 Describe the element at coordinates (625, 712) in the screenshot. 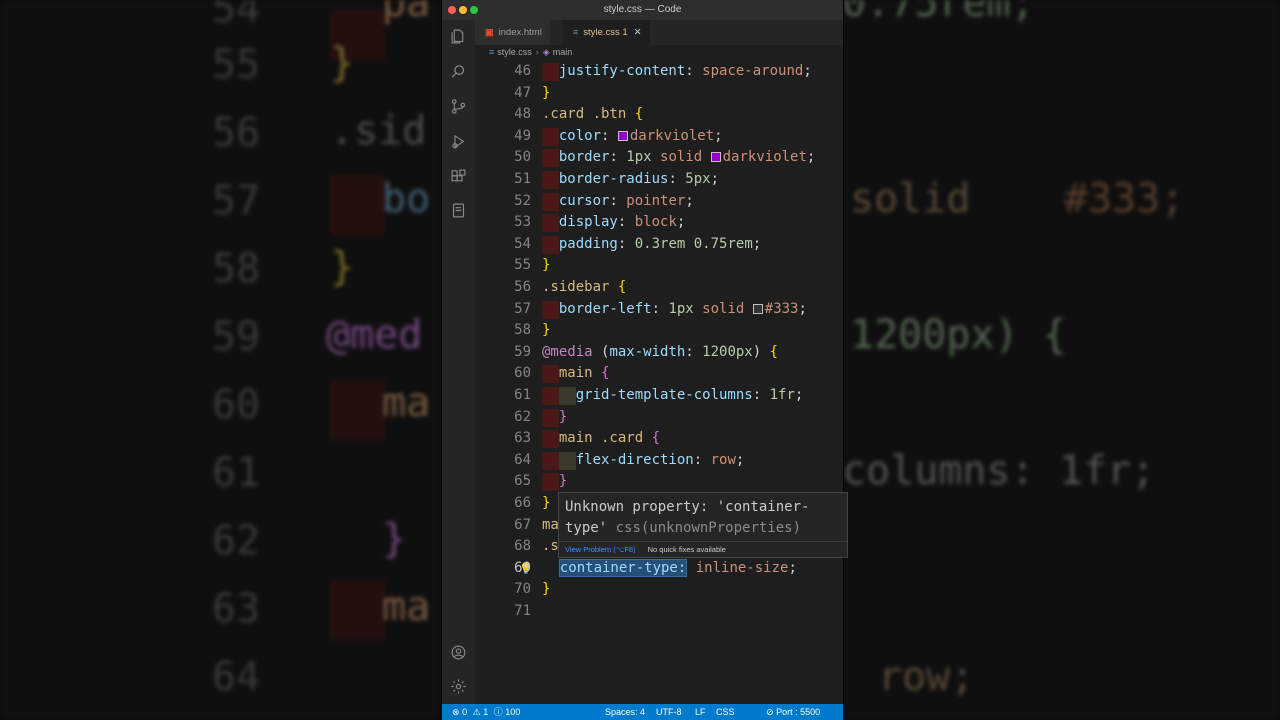

I see `indentation-status: Spaces: 4` at that location.